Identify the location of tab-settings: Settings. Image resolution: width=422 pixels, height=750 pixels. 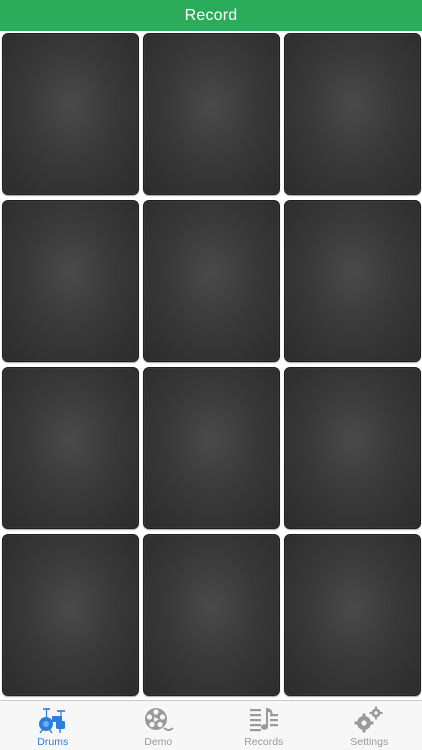
(369, 725).